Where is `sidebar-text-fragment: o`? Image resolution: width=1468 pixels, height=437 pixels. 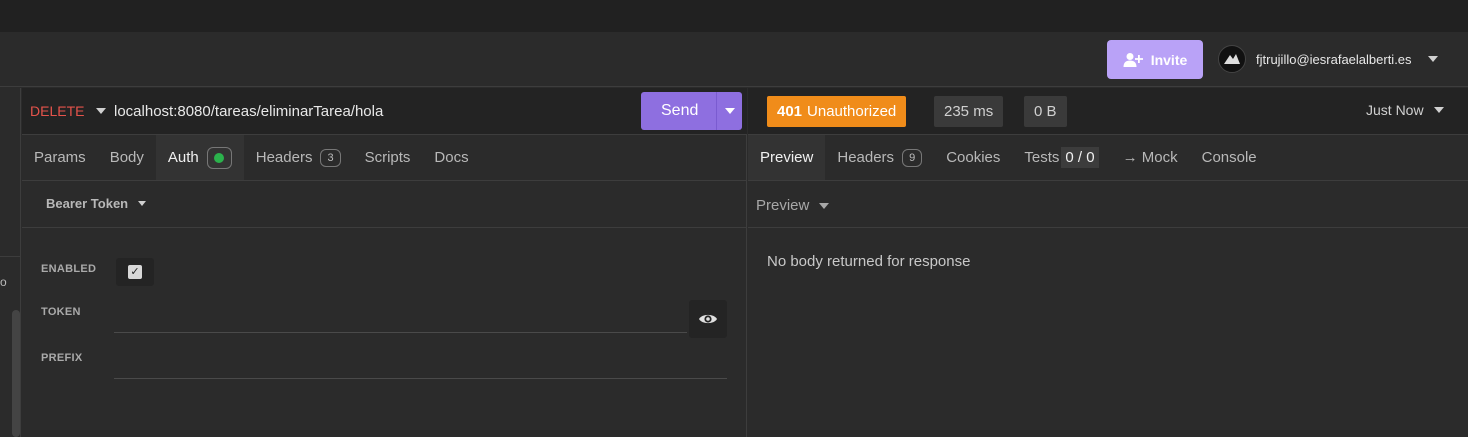 sidebar-text-fragment: o is located at coordinates (3, 282).